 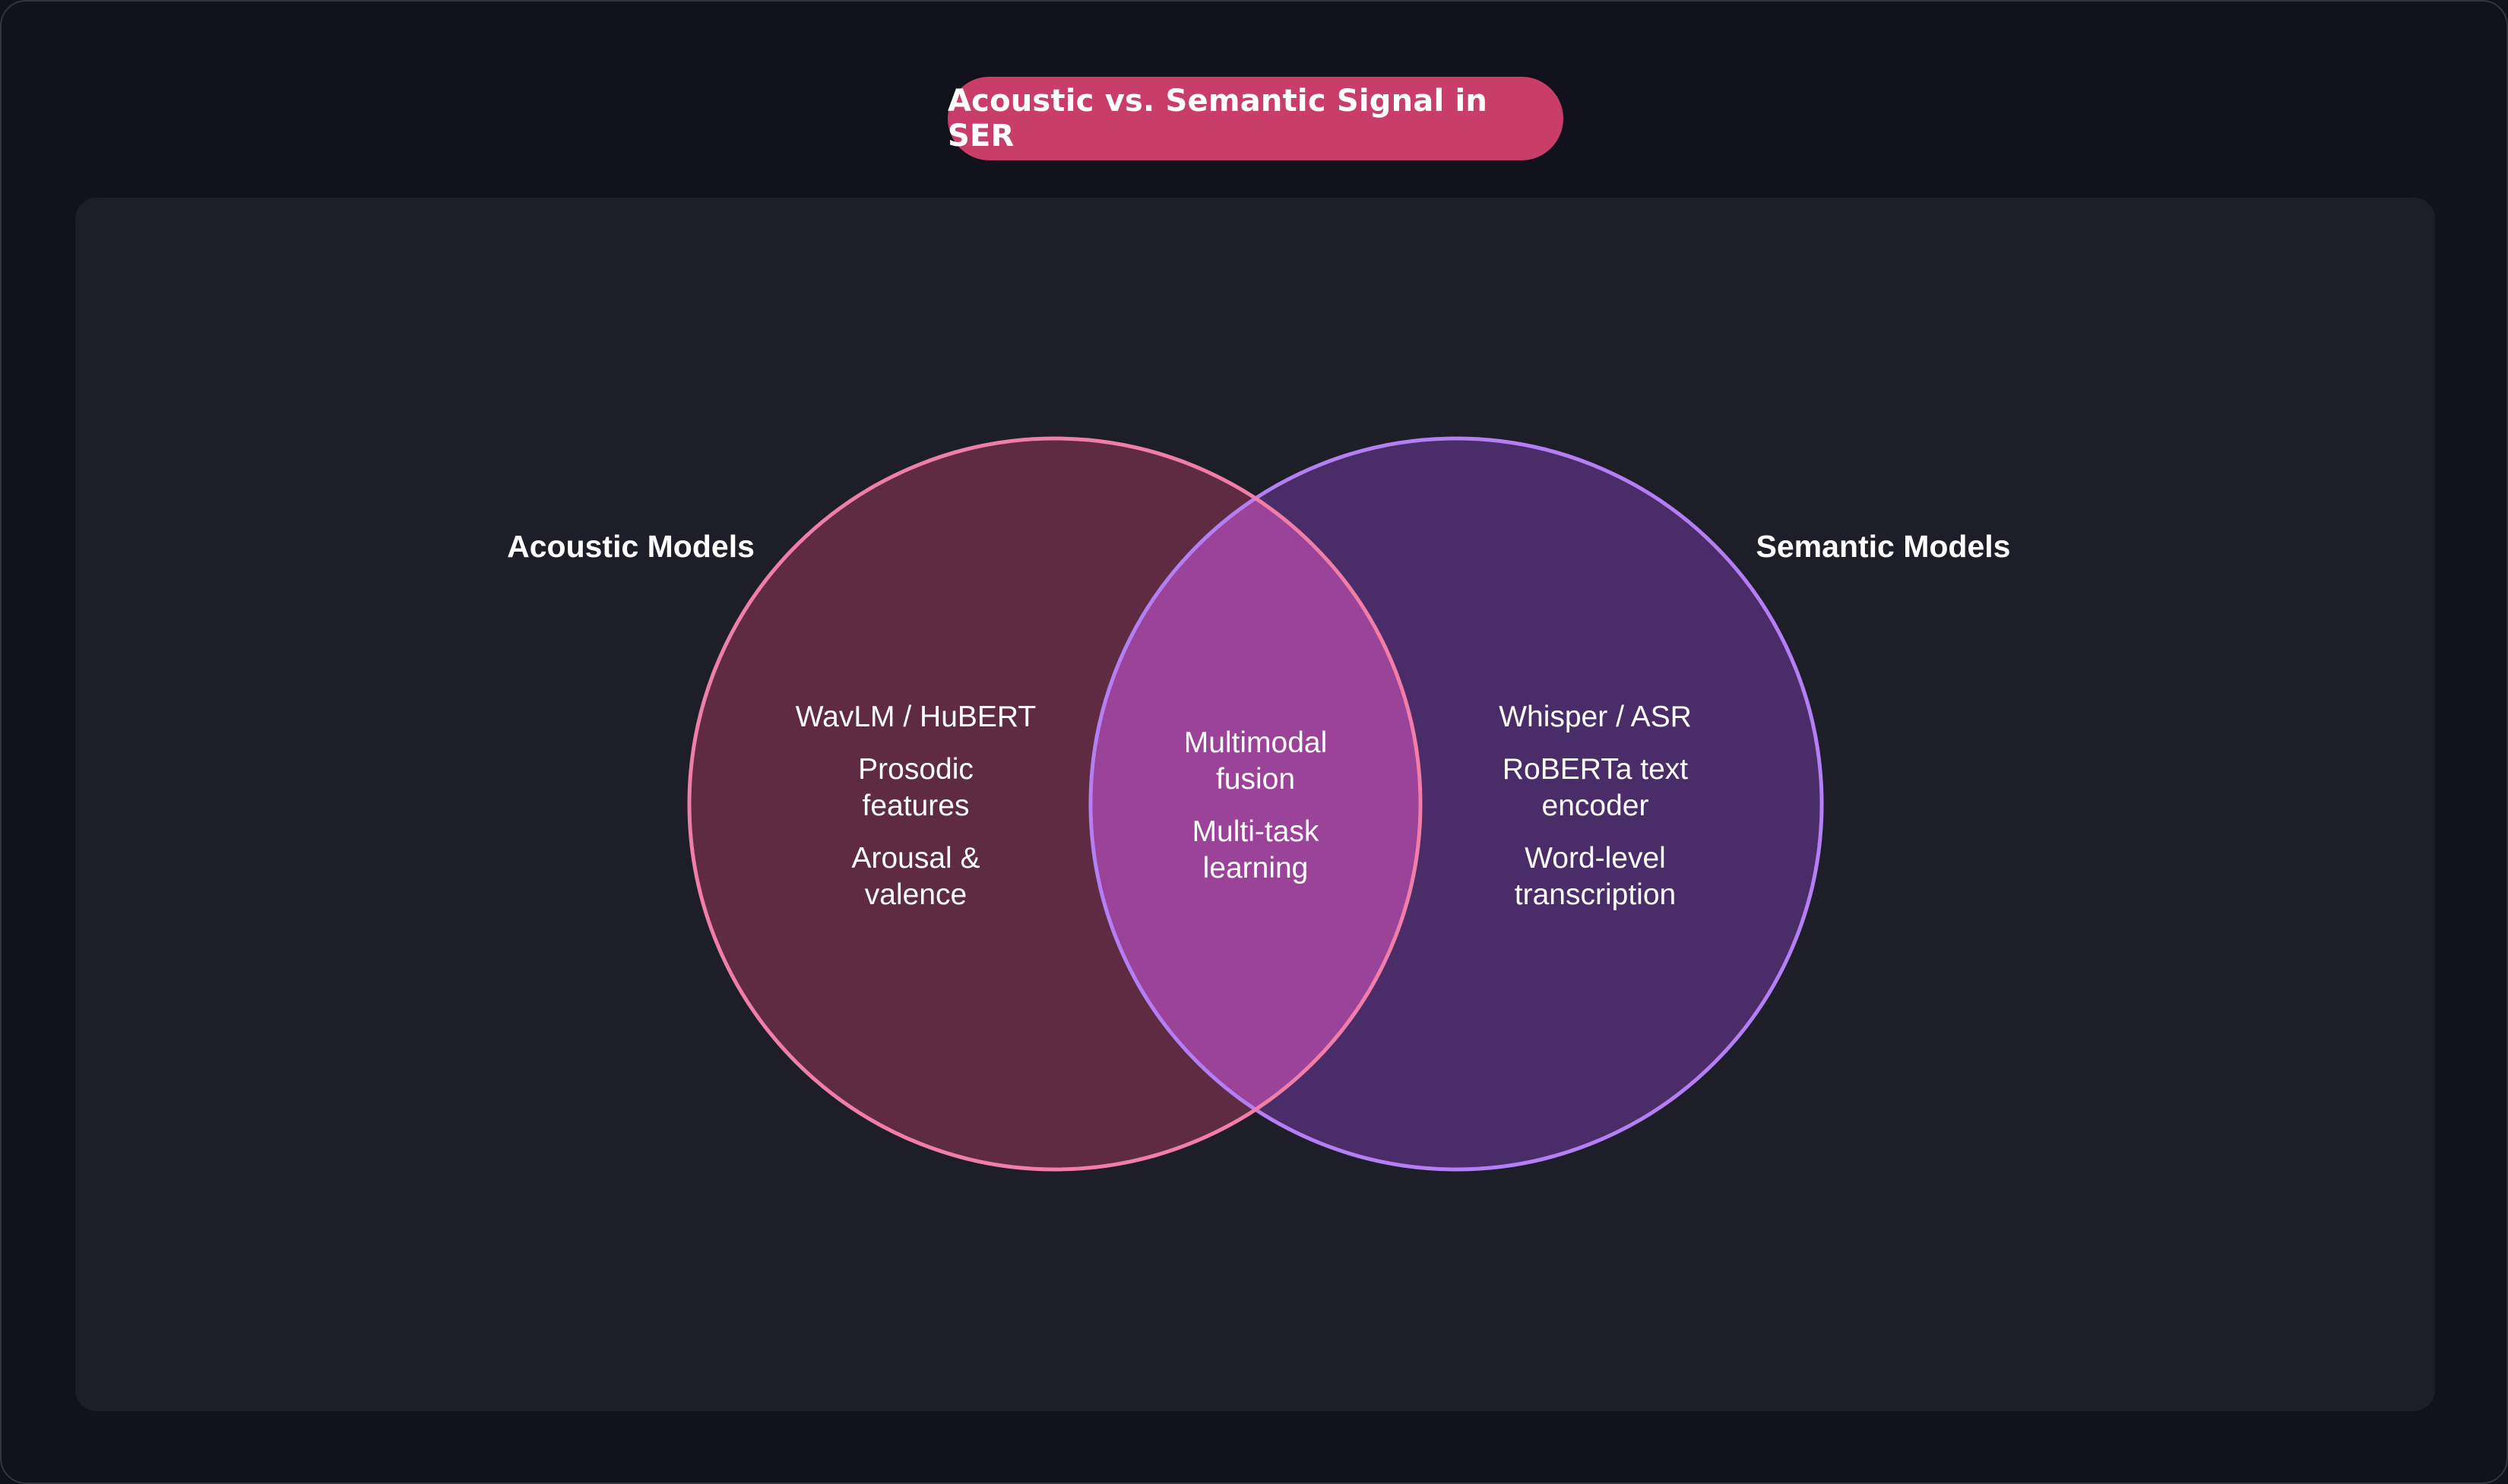 I want to click on acoustic-item: WavLM / HuBERT, so click(x=916, y=717).